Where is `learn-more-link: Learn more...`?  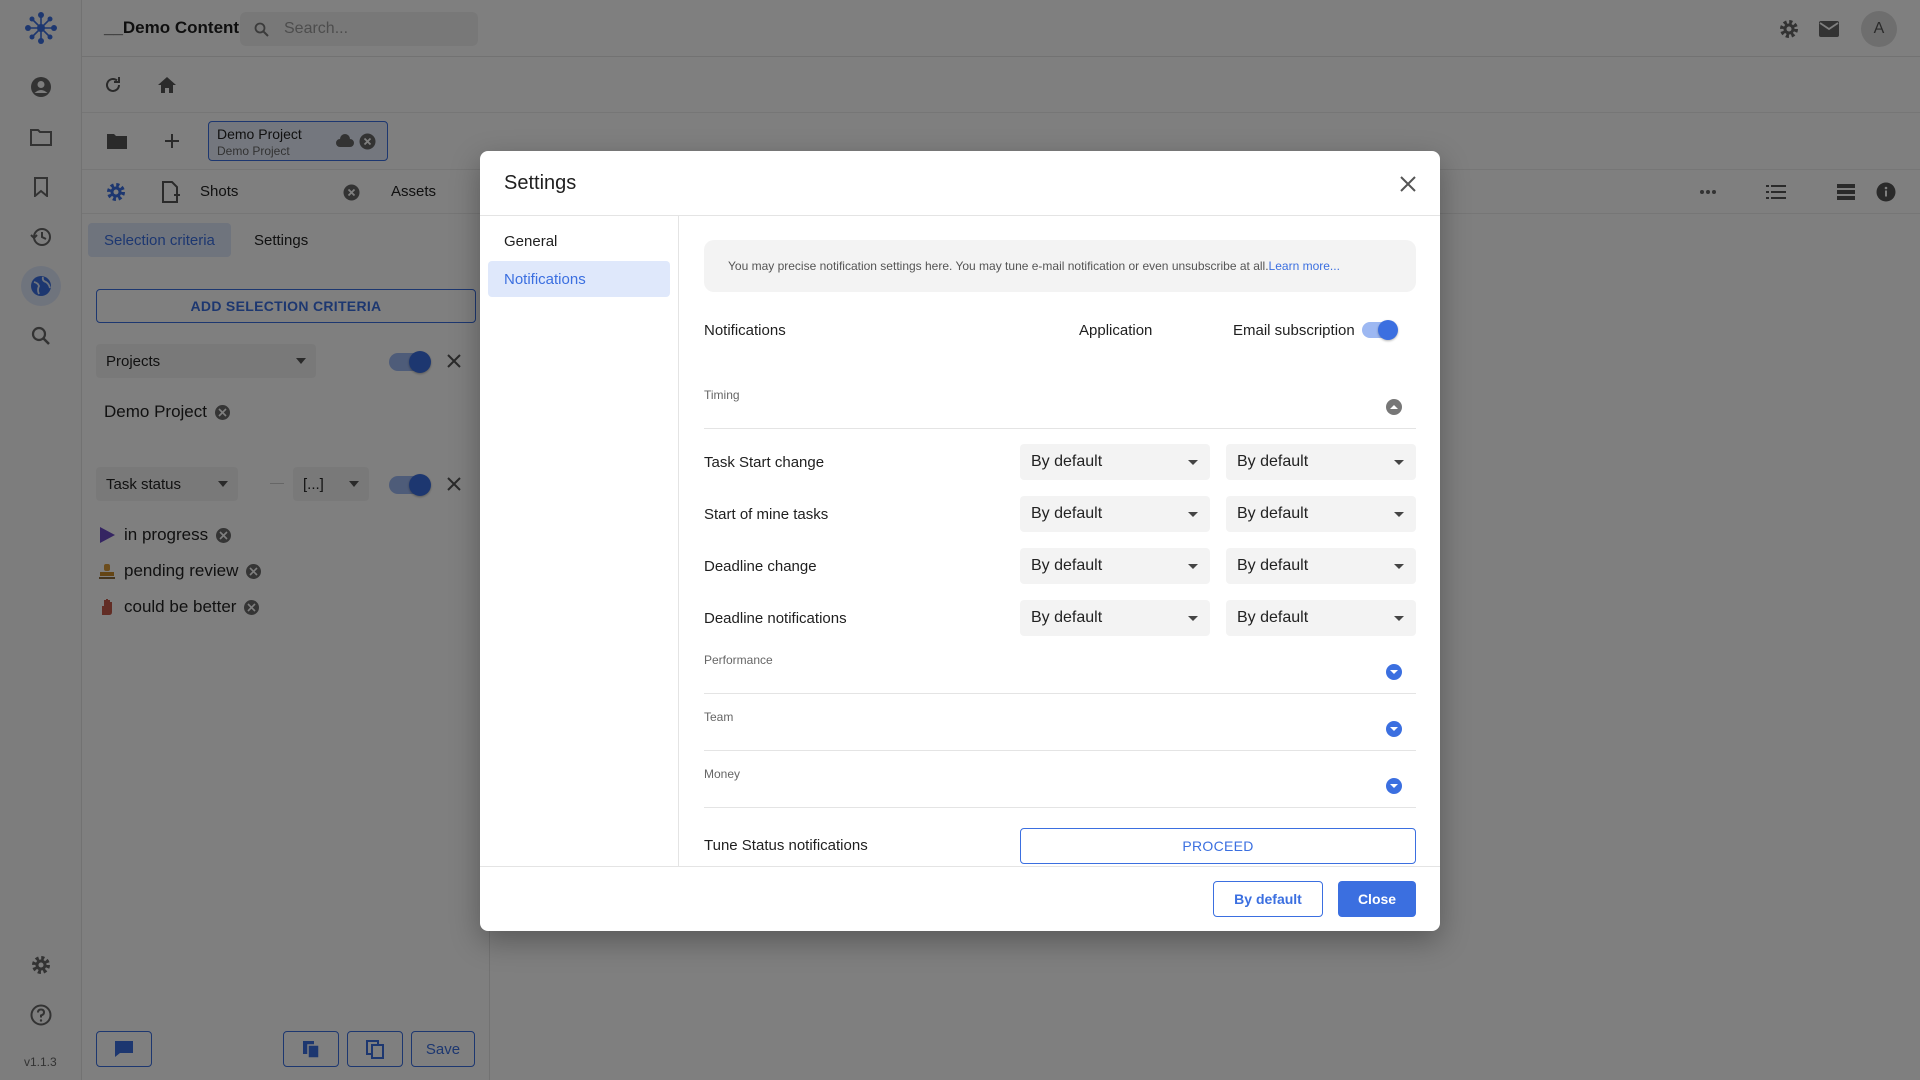
learn-more-link: Learn more... is located at coordinates (1304, 266).